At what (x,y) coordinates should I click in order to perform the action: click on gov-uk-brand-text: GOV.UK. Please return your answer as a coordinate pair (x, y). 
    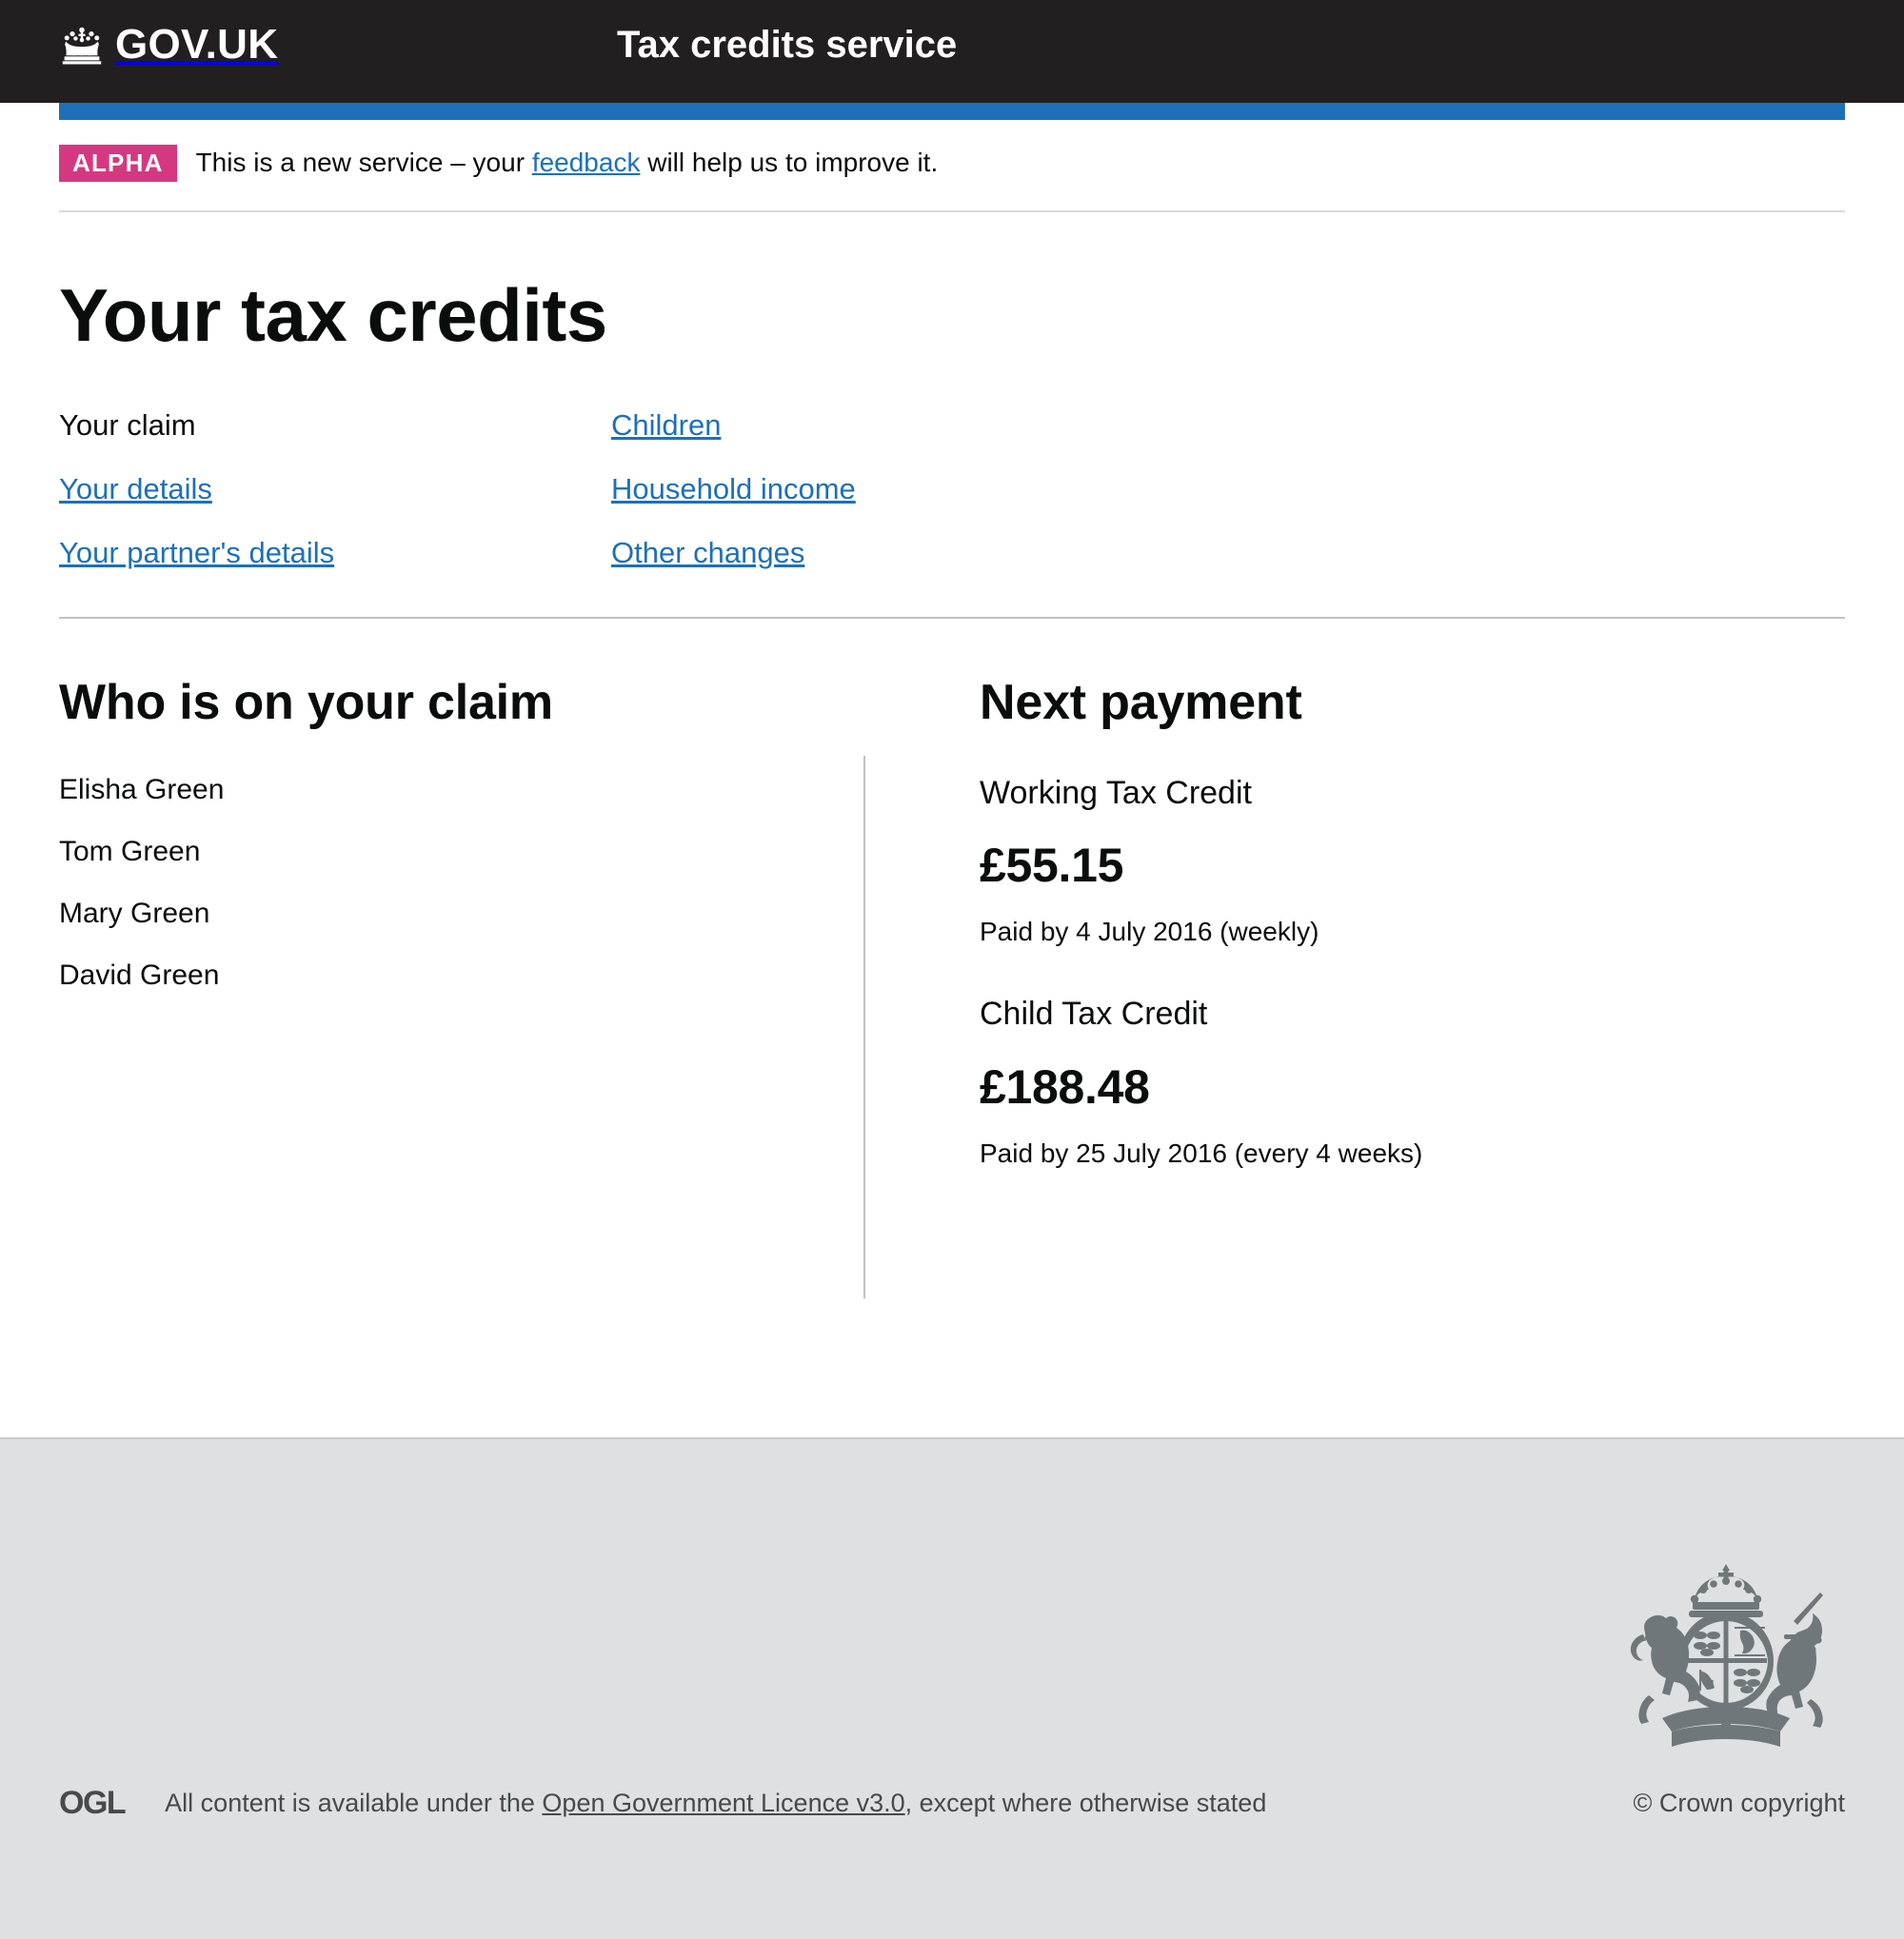
    Looking at the image, I should click on (197, 44).